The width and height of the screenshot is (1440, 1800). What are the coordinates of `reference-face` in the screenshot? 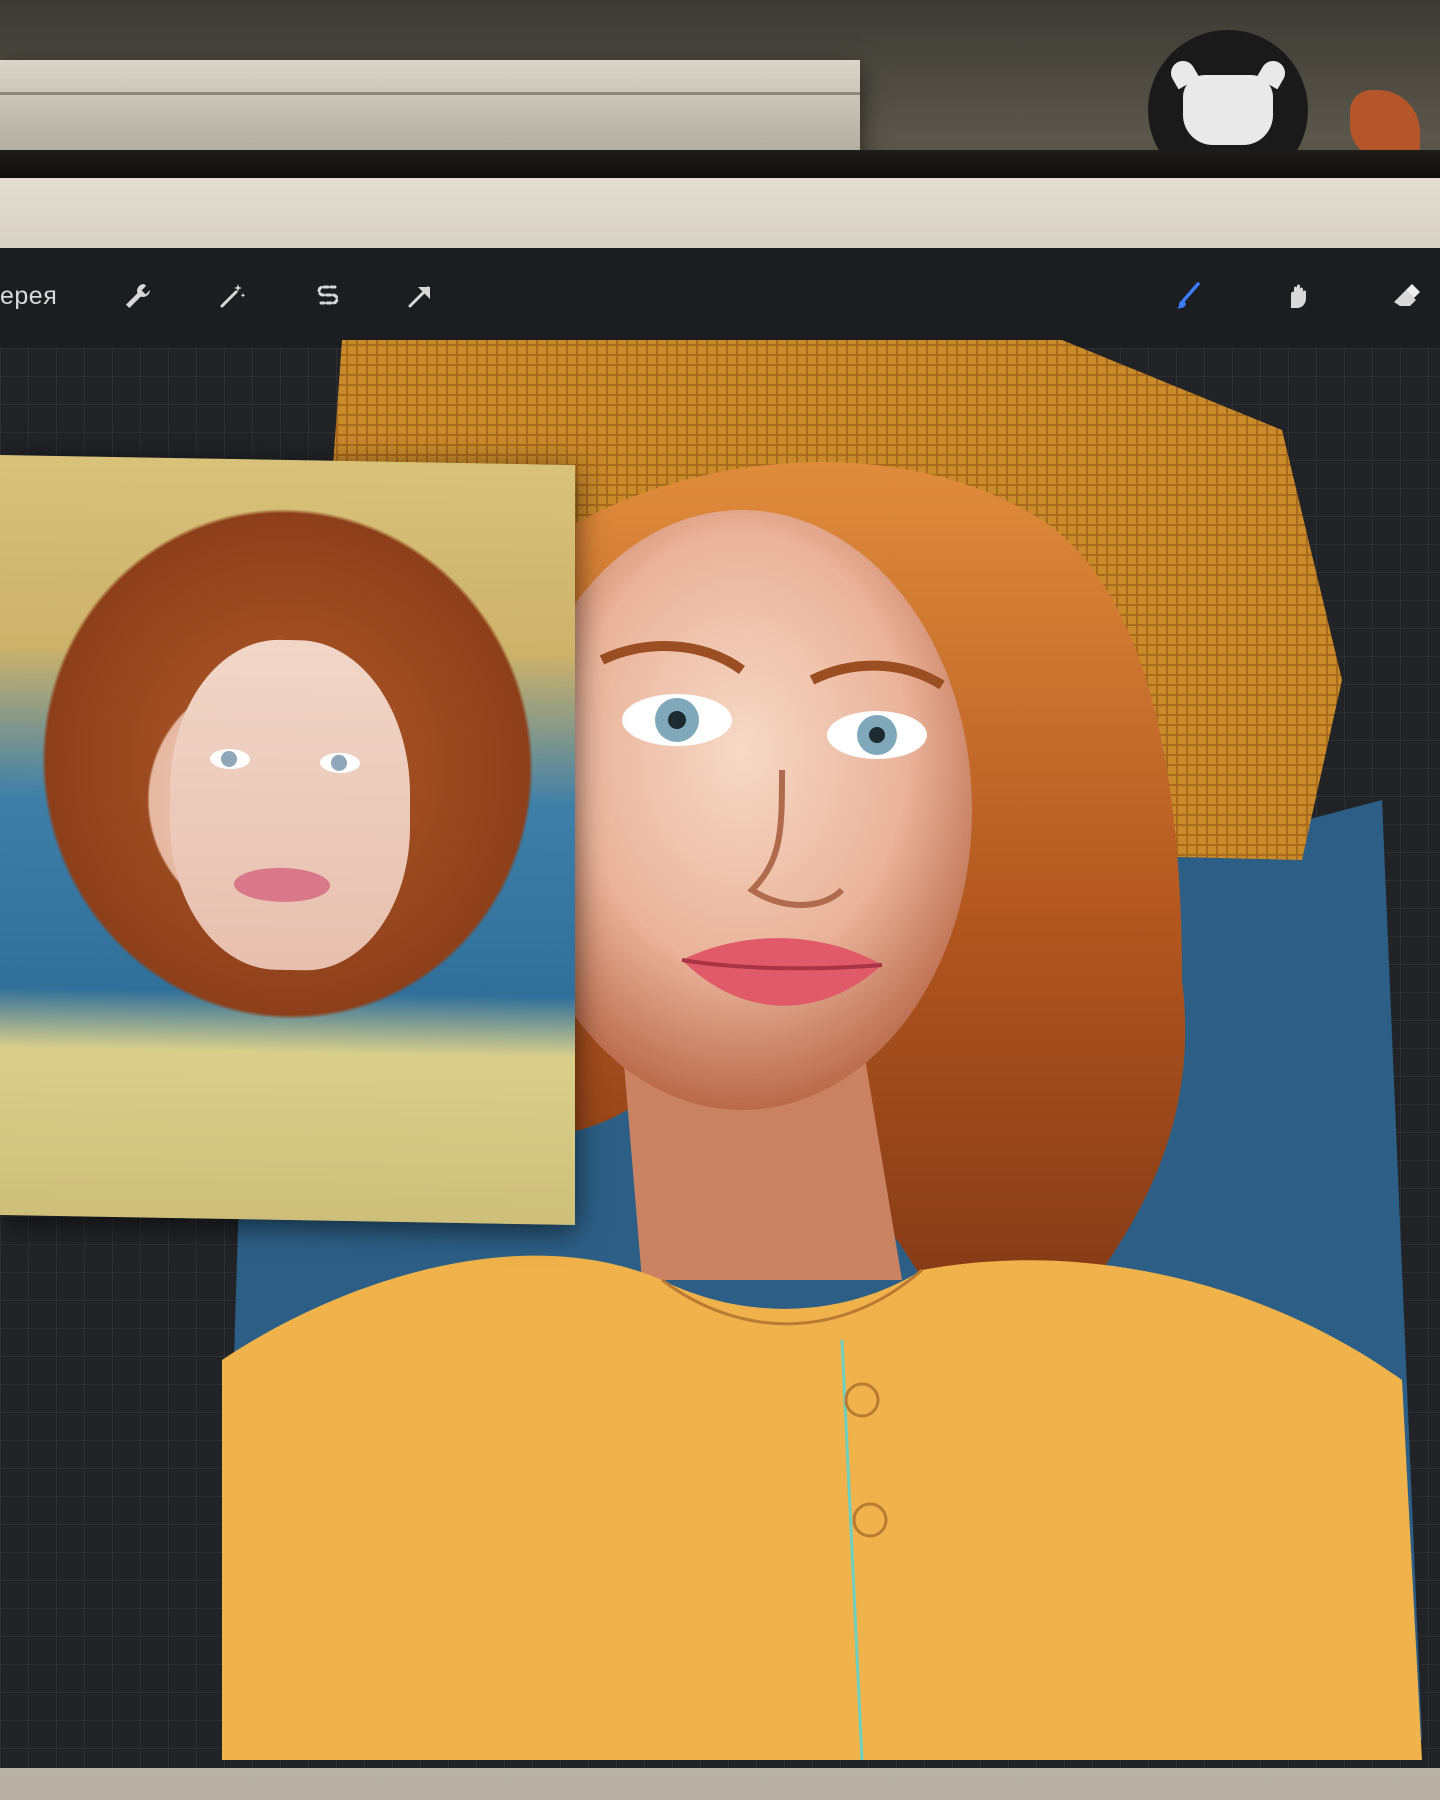 It's located at (290, 805).